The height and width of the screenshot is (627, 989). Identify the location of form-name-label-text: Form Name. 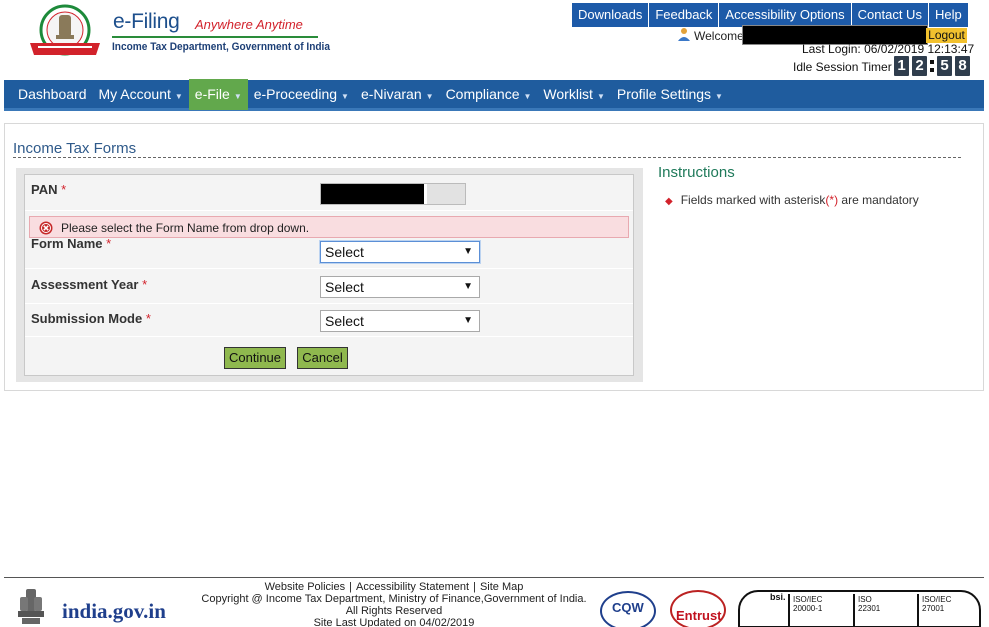
(67, 243).